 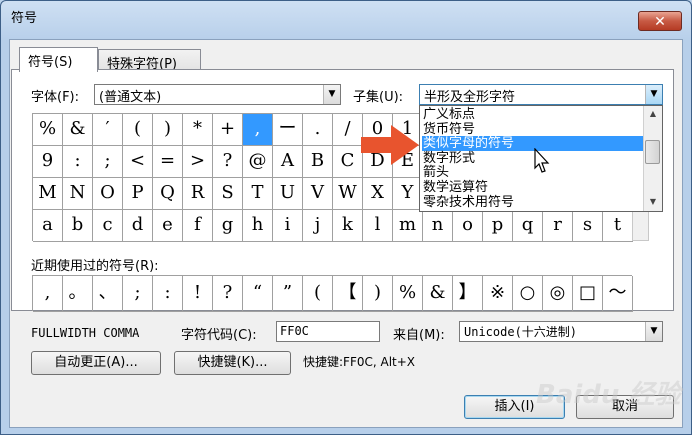 What do you see at coordinates (588, 226) in the screenshot?
I see `symbol-cell: s` at bounding box center [588, 226].